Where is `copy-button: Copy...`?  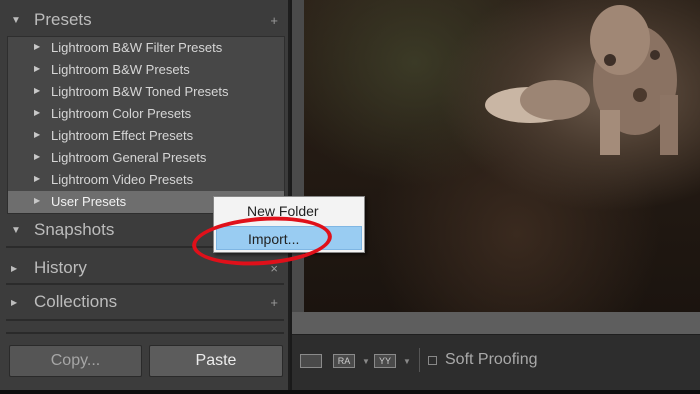 copy-button: Copy... is located at coordinates (75, 361).